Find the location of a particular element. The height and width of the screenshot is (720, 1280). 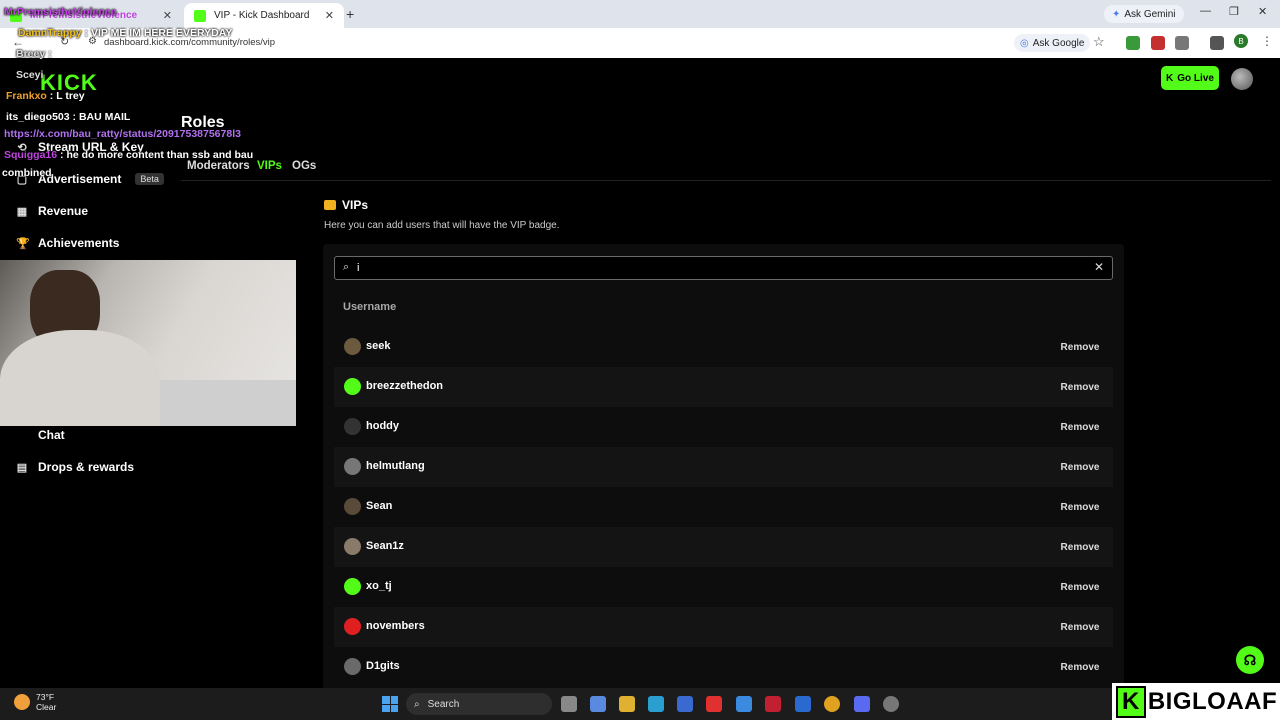

discord-icon is located at coordinates (862, 704).